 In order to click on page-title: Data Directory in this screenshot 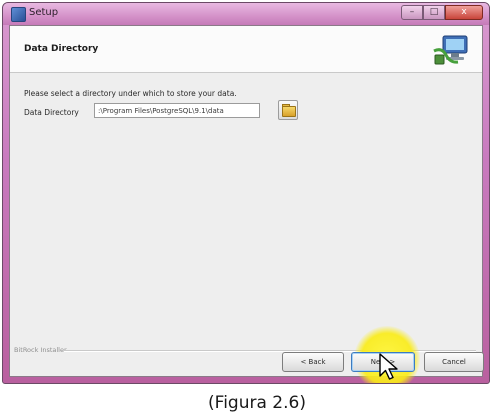, I will do `click(61, 49)`.